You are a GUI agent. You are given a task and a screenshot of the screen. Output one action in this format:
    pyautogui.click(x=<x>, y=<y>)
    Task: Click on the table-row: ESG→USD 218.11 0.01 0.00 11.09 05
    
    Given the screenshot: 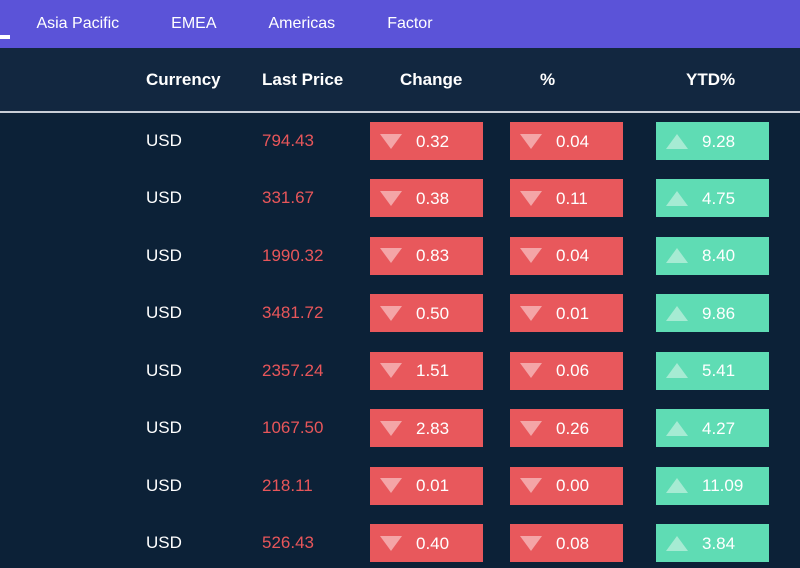 What is the action you would take?
    pyautogui.click(x=400, y=486)
    